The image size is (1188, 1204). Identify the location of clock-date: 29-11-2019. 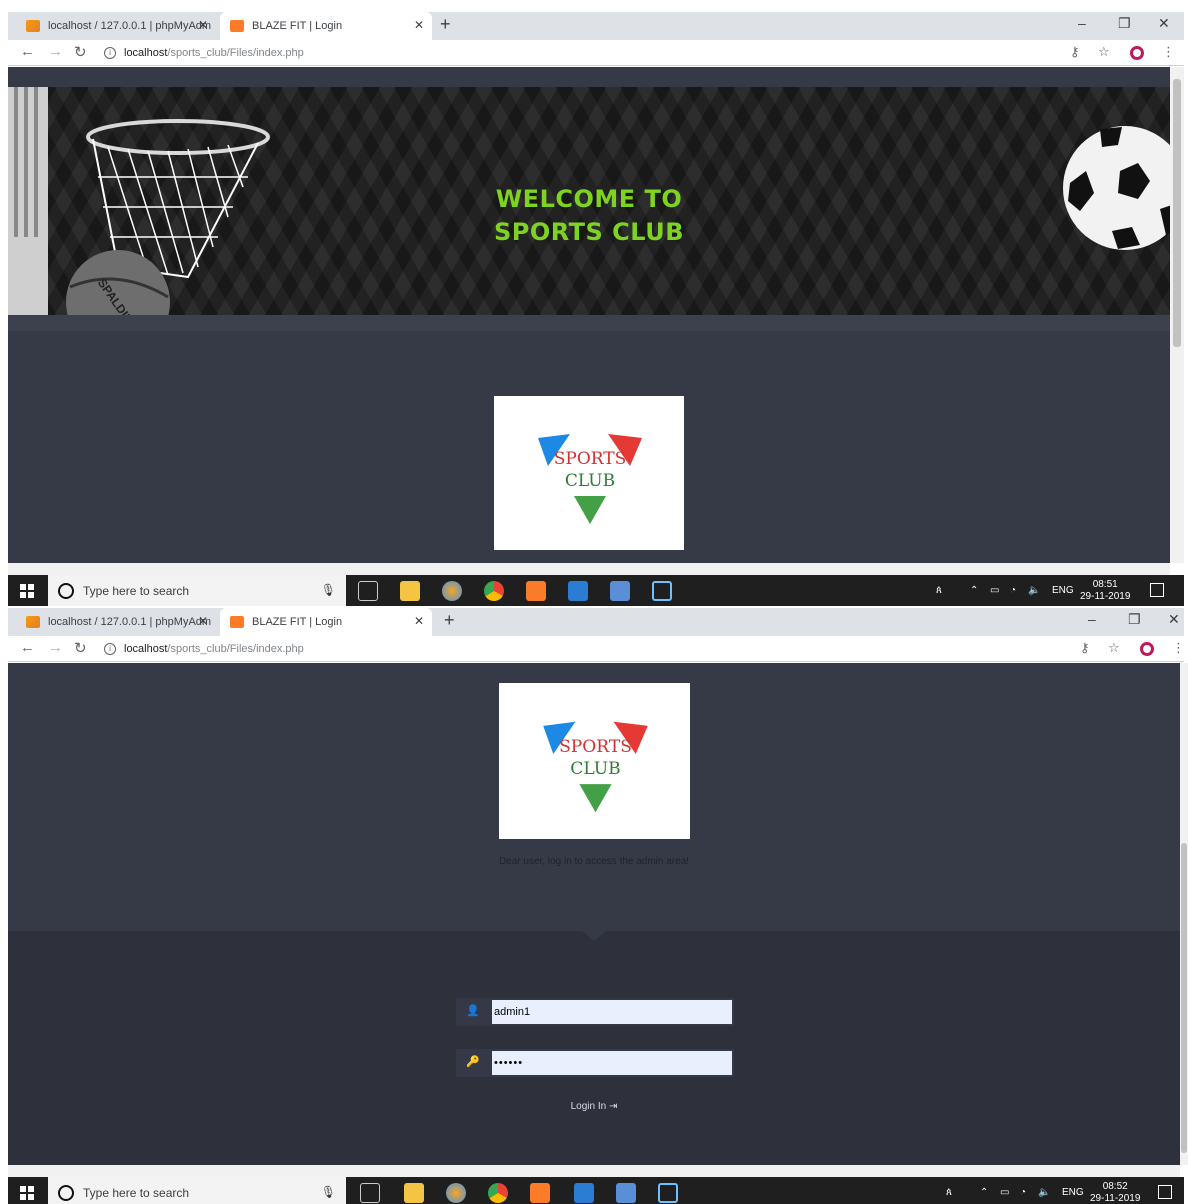
(1115, 1198).